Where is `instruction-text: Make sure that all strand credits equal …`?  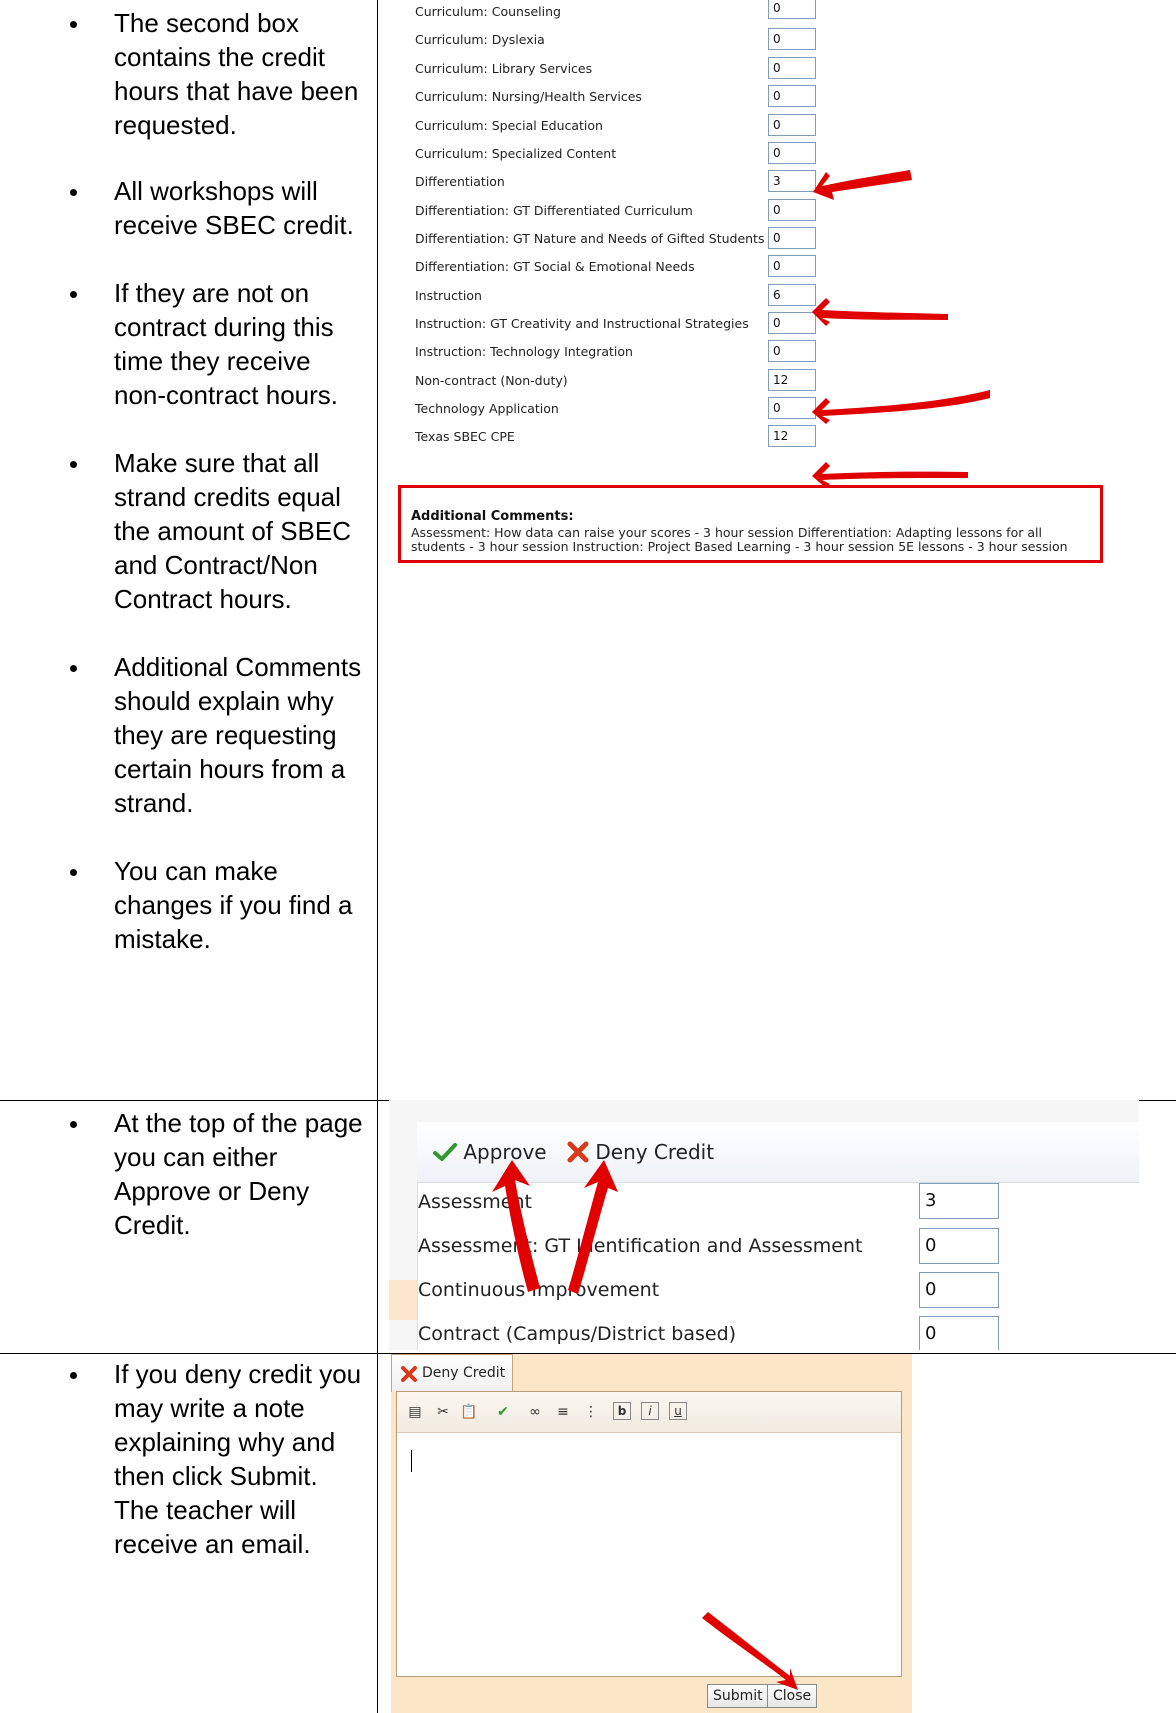
instruction-text: Make sure that all strand credits equal … is located at coordinates (233, 531).